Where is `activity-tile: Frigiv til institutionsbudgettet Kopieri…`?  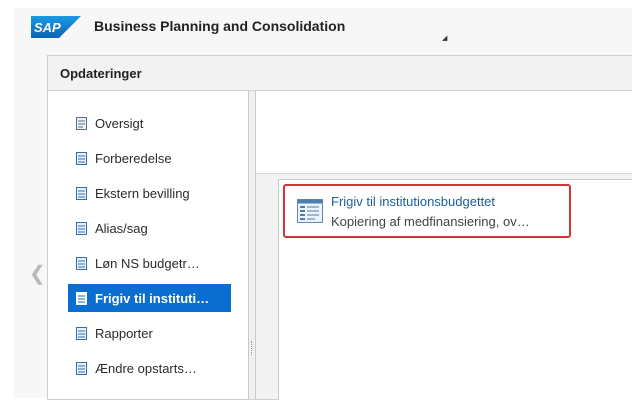
activity-tile: Frigiv til institutionsbudgettet Kopieri… is located at coordinates (427, 211).